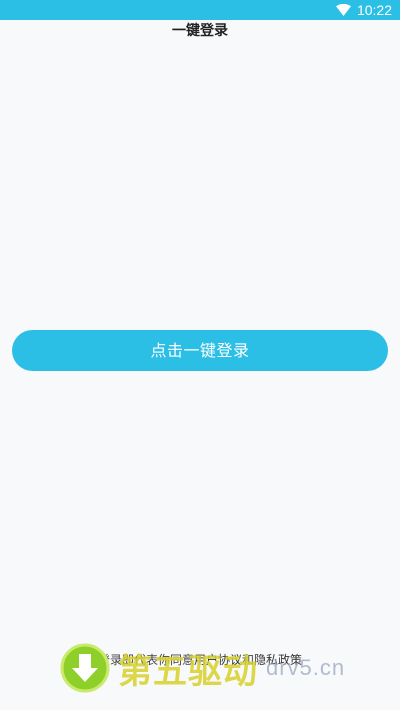 The image size is (400, 710). What do you see at coordinates (374, 10) in the screenshot?
I see `status-time: 10:22` at bounding box center [374, 10].